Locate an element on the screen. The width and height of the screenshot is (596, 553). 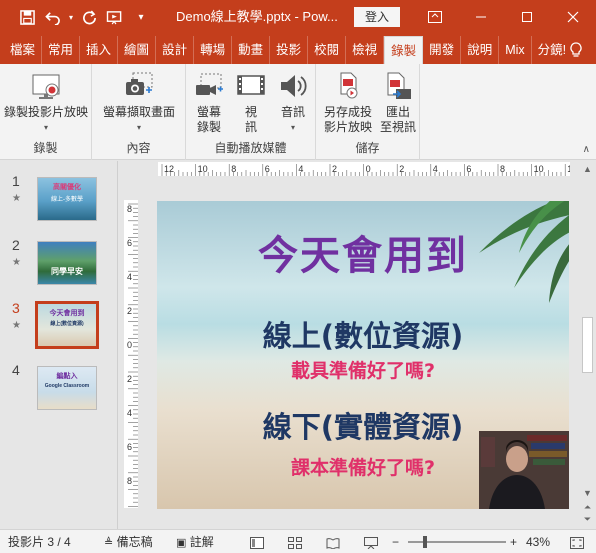
thumbnail-number: 1 is located at coordinates (16, 181).